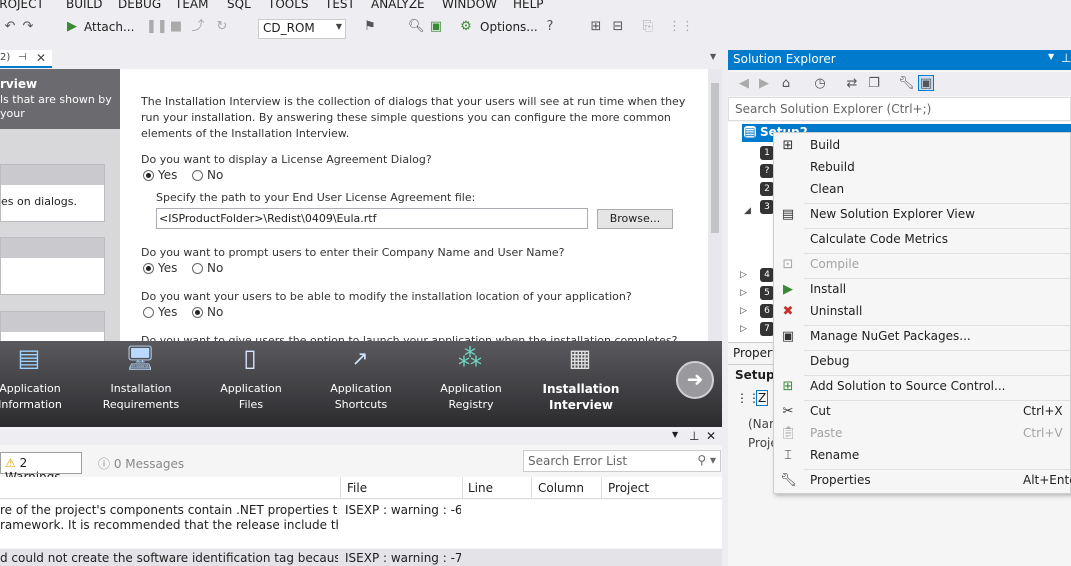  What do you see at coordinates (767, 293) in the screenshot?
I see `tree-node-icon: 5` at bounding box center [767, 293].